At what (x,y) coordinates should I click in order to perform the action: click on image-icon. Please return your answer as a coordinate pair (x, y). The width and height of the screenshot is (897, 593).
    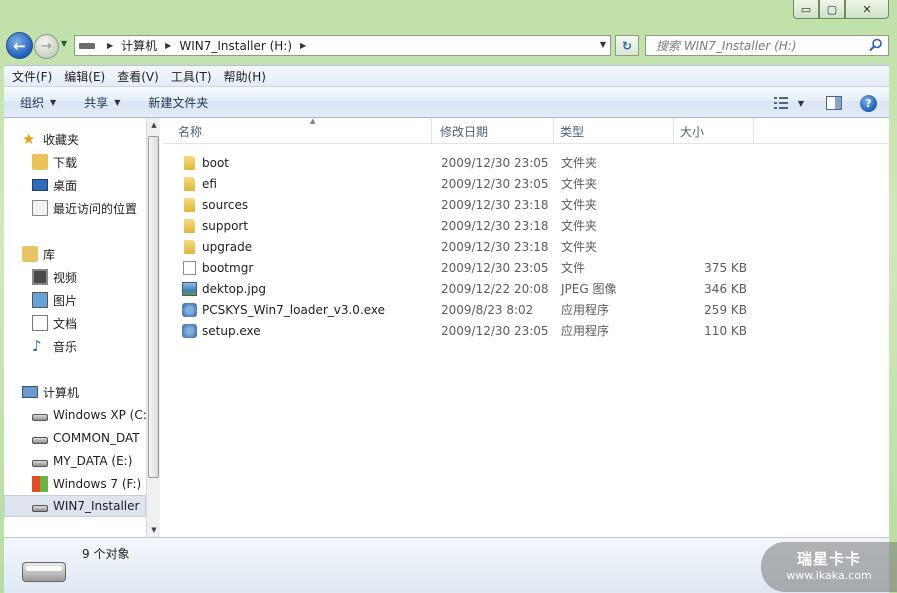
    Looking at the image, I should click on (189, 288).